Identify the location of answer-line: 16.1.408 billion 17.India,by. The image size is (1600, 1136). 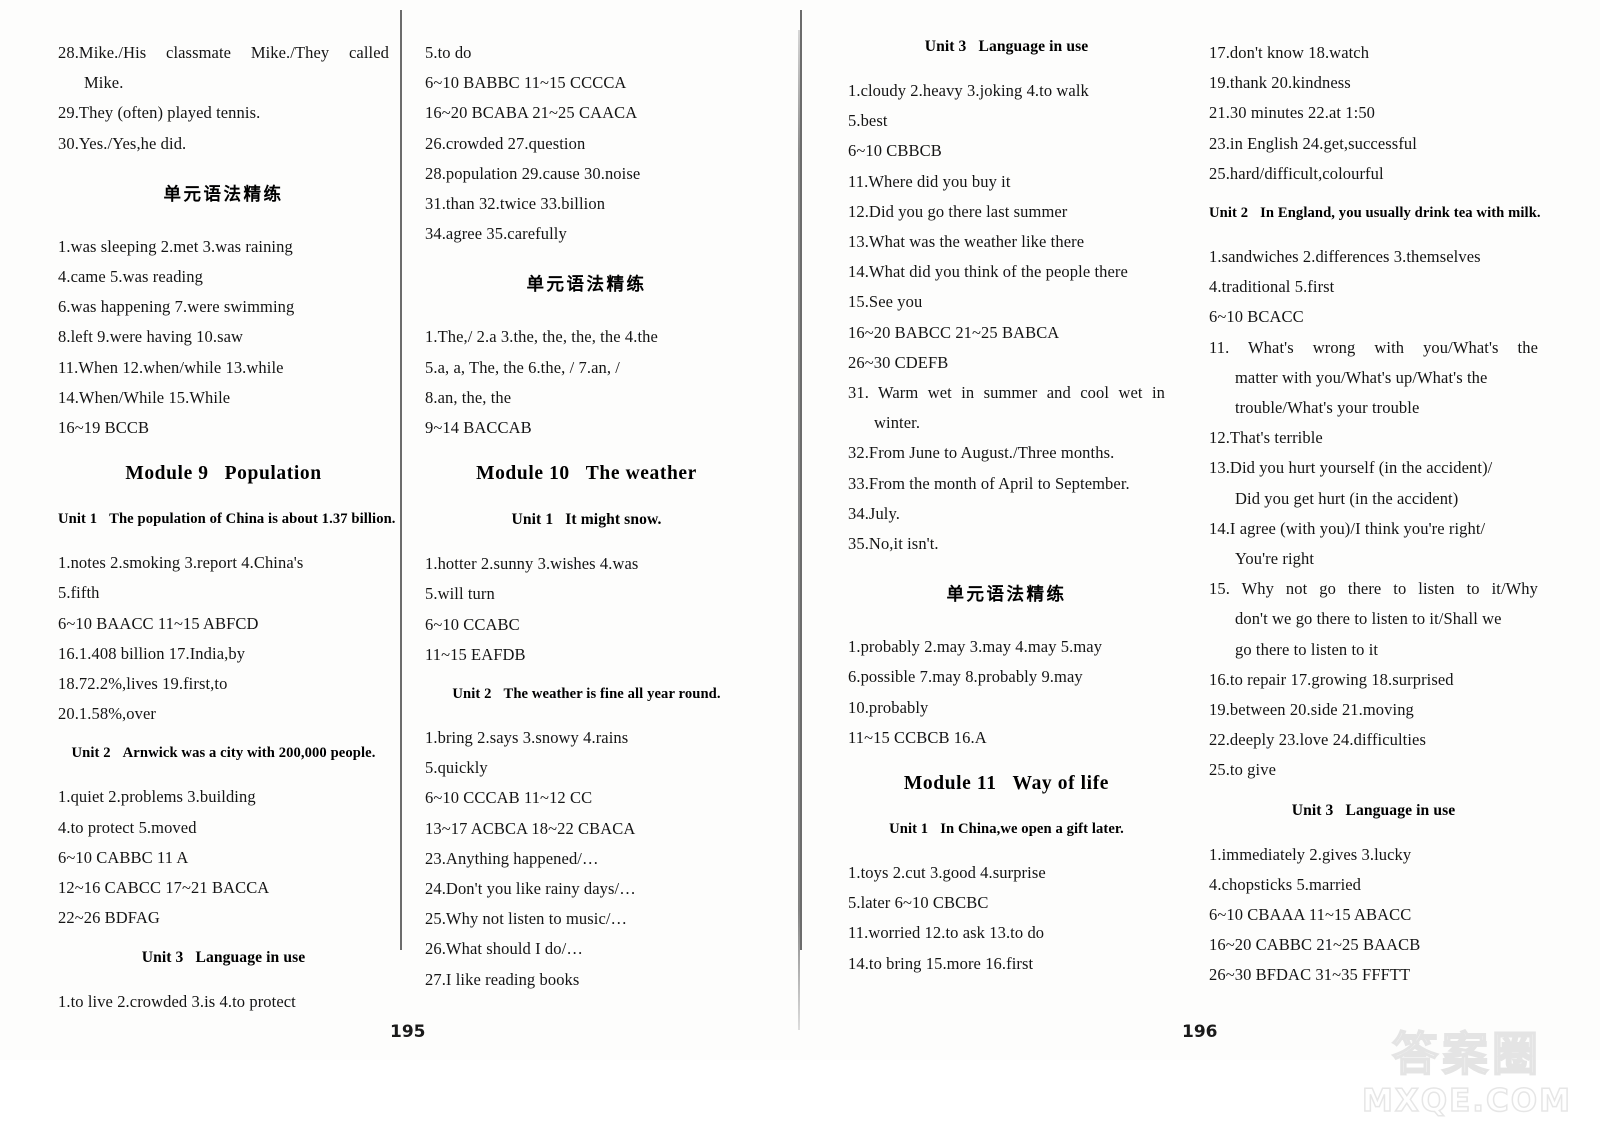
(152, 653).